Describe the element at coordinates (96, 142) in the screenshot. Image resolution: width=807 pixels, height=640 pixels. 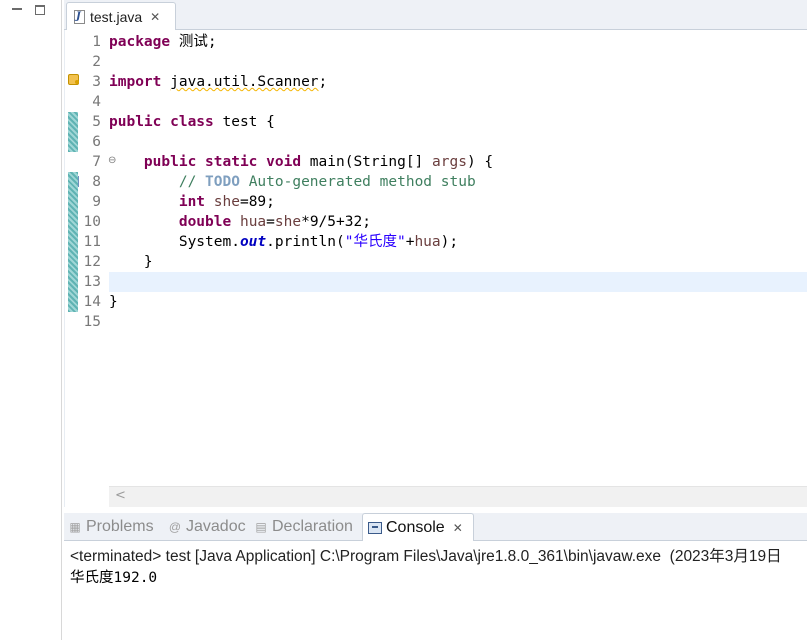
I see `line-number: 6` at that location.